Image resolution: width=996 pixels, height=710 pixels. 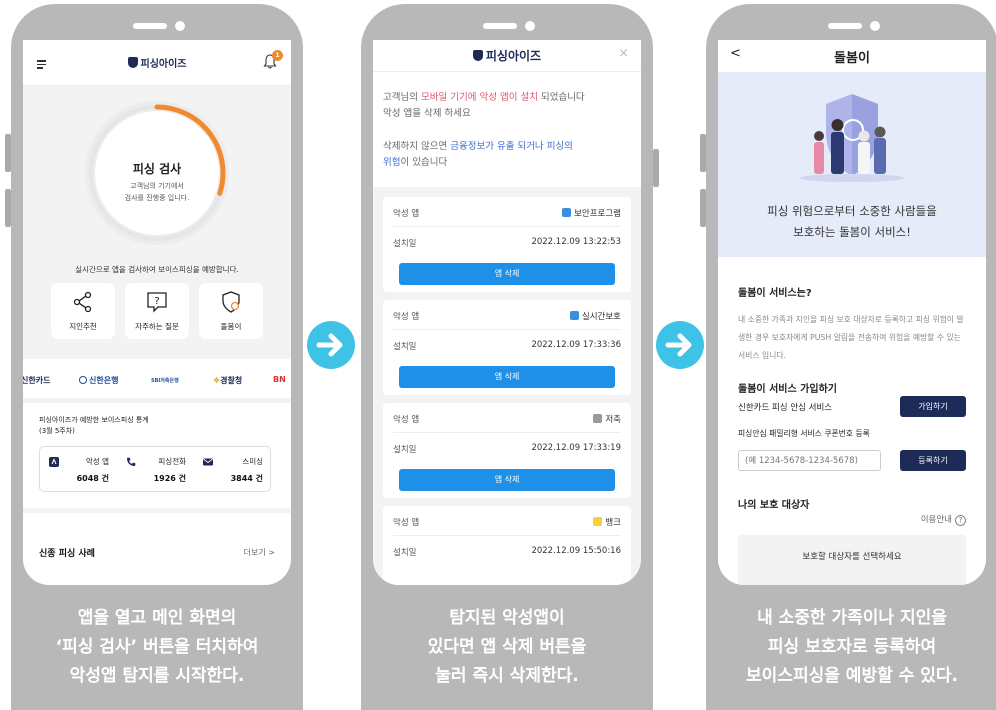 I want to click on usage-guide-label: 이용안내, so click(x=936, y=520).